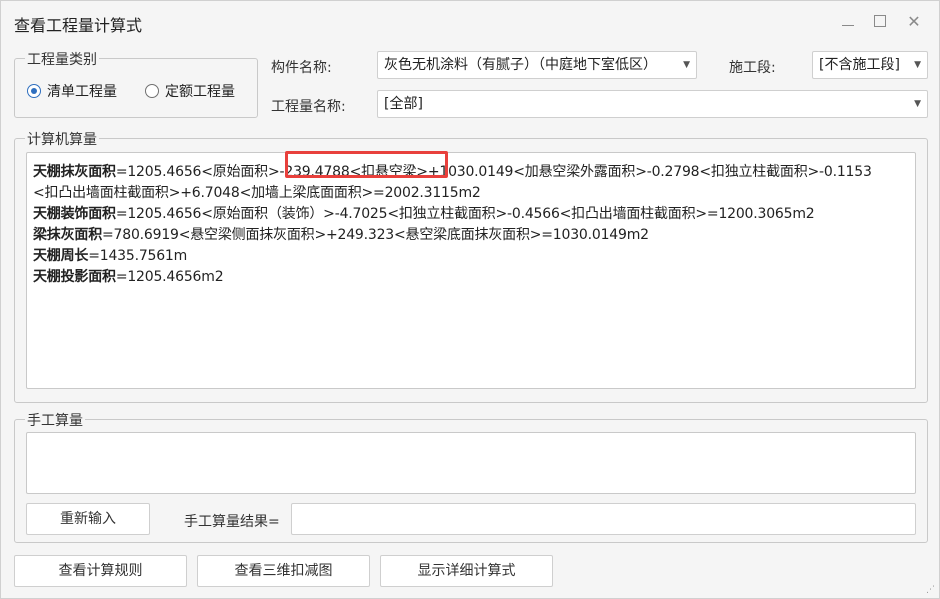 This screenshot has width=940, height=599. Describe the element at coordinates (82, 92) in the screenshot. I see `radio-bill-quantity-label: 清单工程量` at that location.